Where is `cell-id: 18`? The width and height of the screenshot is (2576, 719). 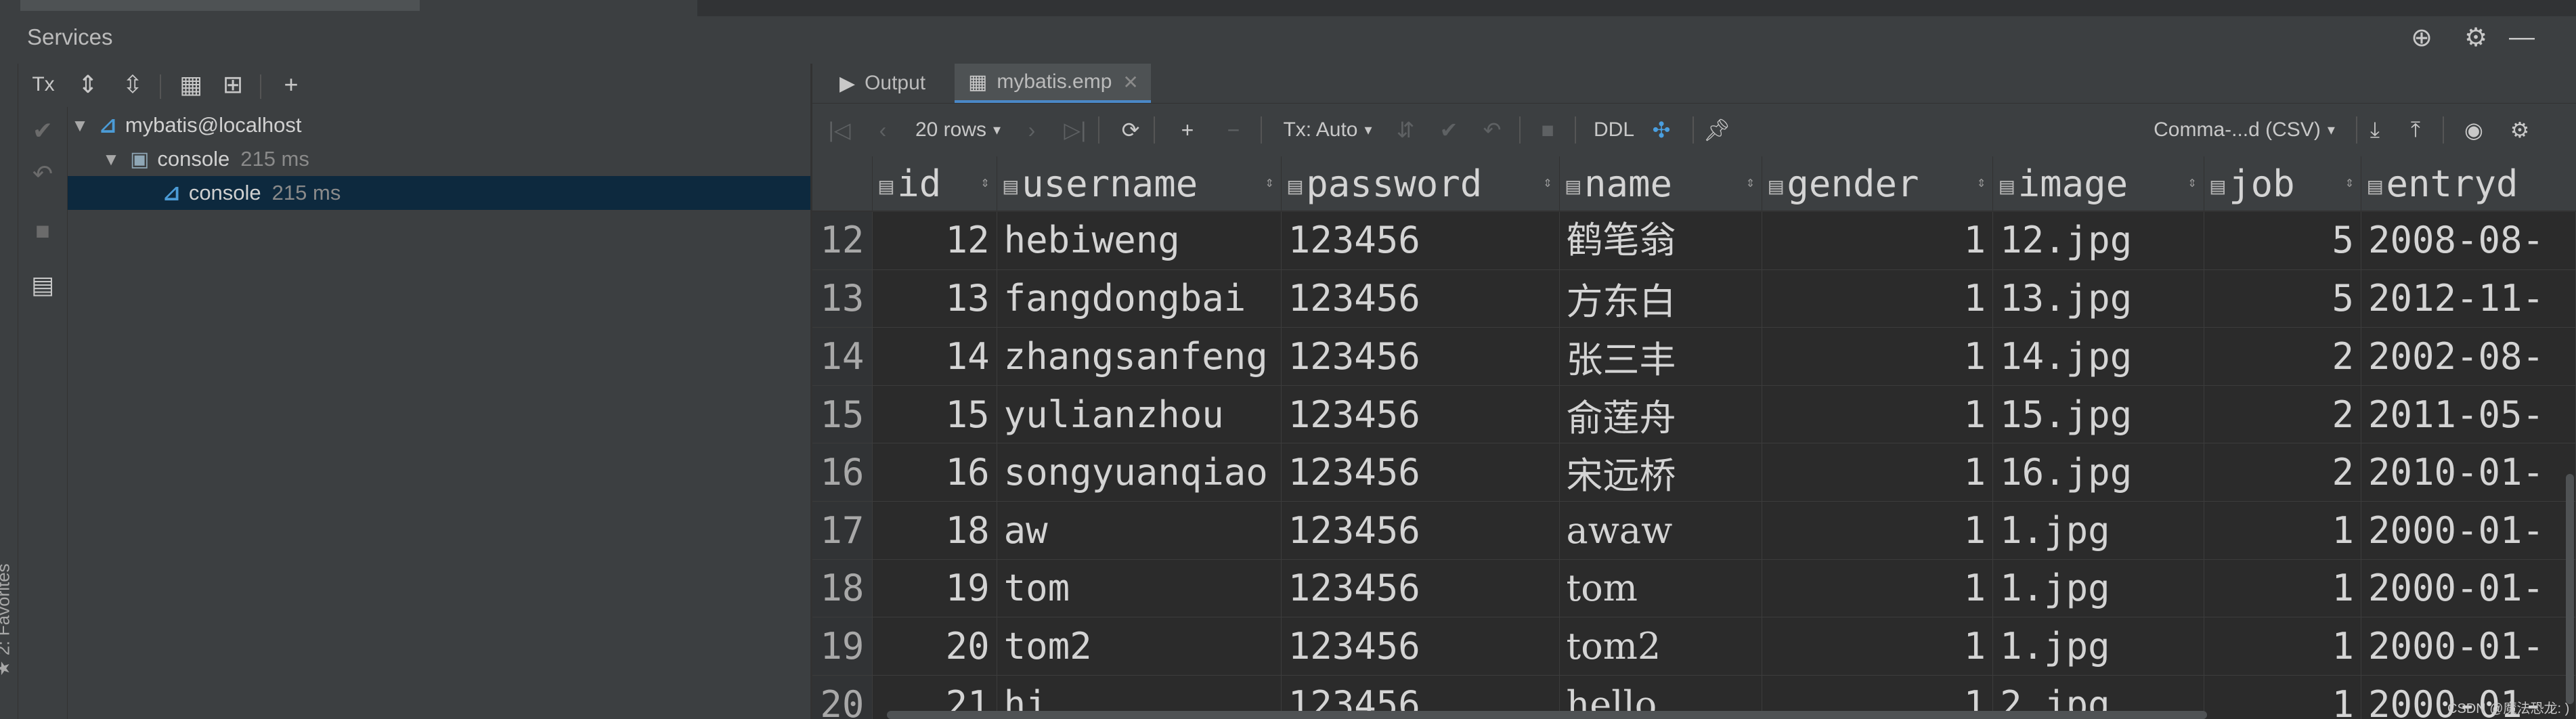 cell-id: 18 is located at coordinates (934, 530).